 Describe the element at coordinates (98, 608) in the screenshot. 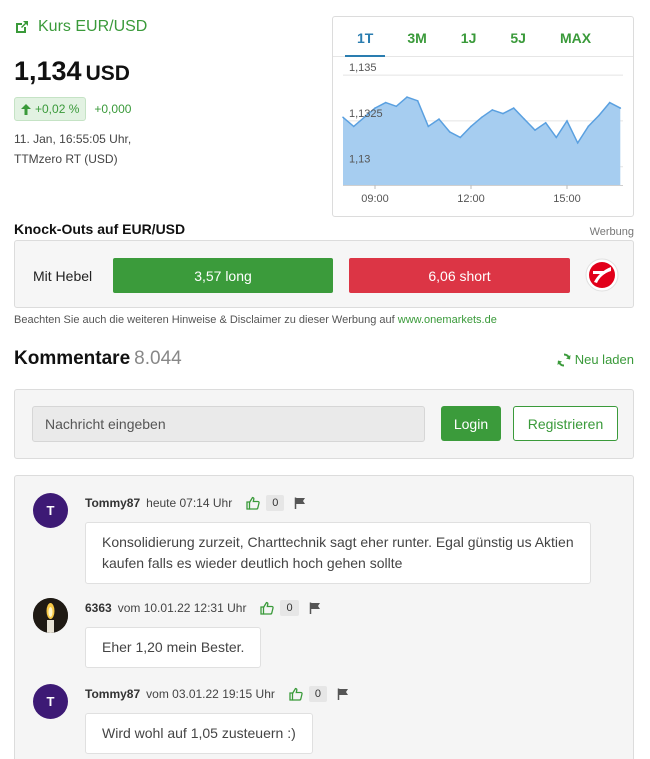

I see `comment-user: 6363` at that location.